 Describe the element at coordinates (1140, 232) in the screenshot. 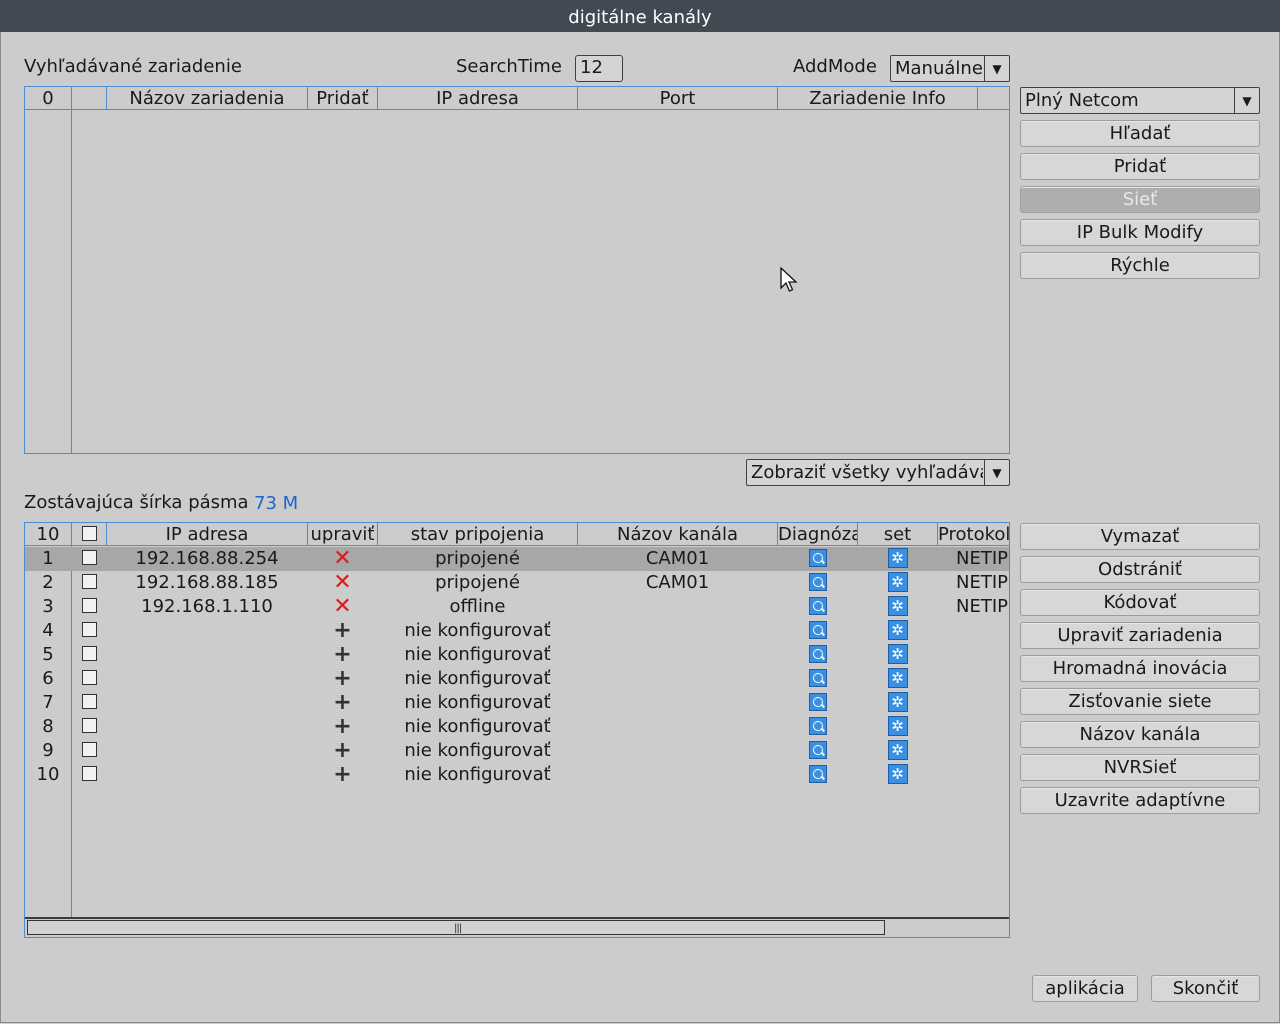

I see `ip-bulk-modify-button: IP Bulk Modify` at that location.